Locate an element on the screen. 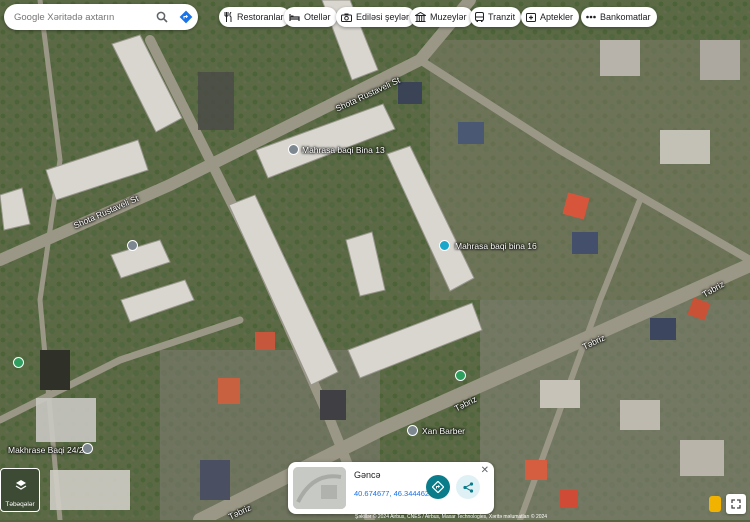  place-pin-unnamed is located at coordinates (132, 245).